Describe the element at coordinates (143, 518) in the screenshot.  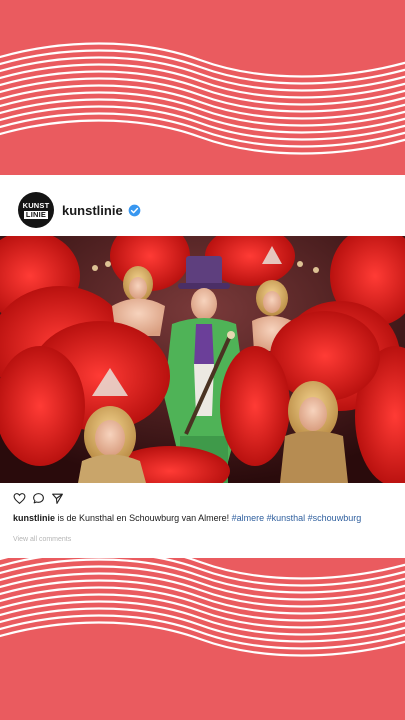
I see `caption-text: is de Kunsthal en Schouwburg van Almere!` at that location.